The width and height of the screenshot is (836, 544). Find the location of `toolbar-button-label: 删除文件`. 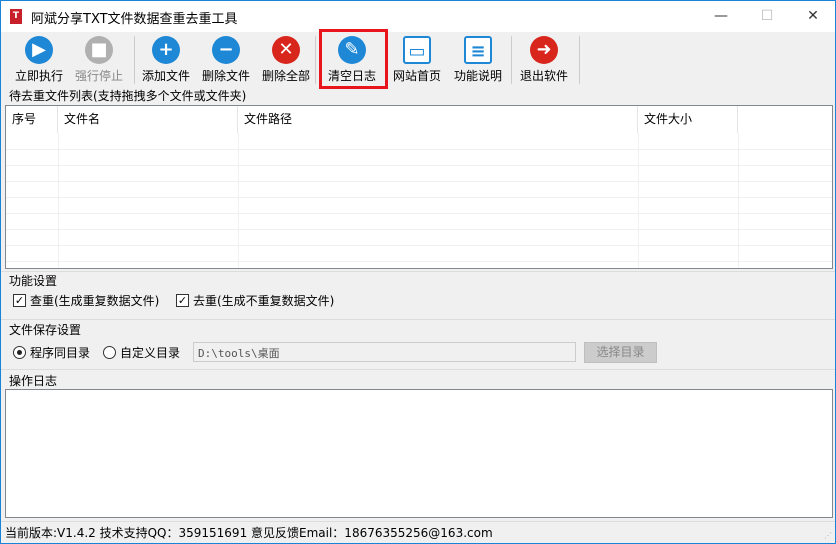

toolbar-button-label: 删除文件 is located at coordinates (225, 76).